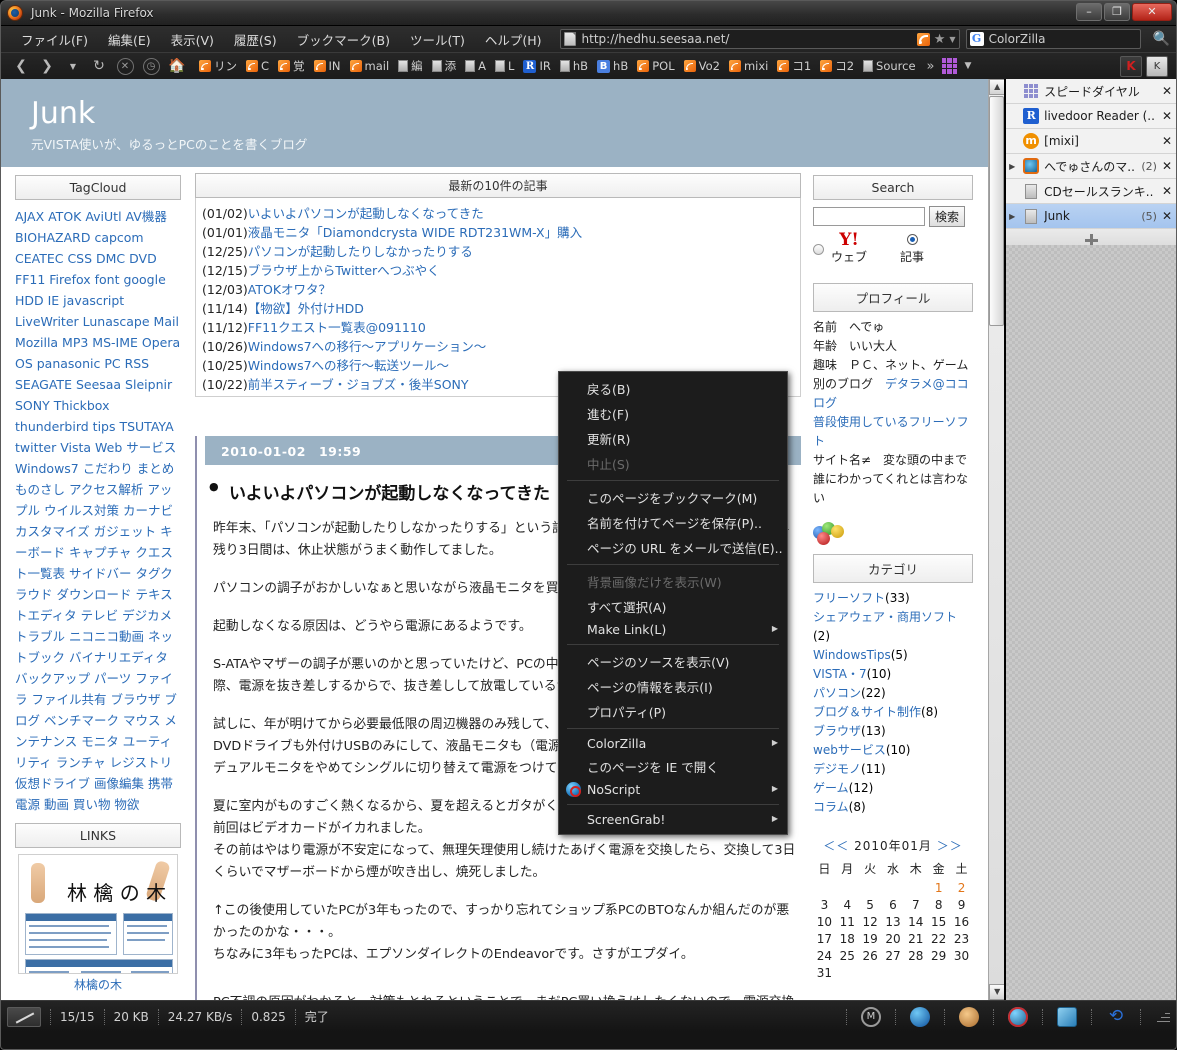 This screenshot has width=1177, height=1050. What do you see at coordinates (498, 213) in the screenshot?
I see `list-item: (01/02)いよいよパソコンが起動しなくなってきた` at bounding box center [498, 213].